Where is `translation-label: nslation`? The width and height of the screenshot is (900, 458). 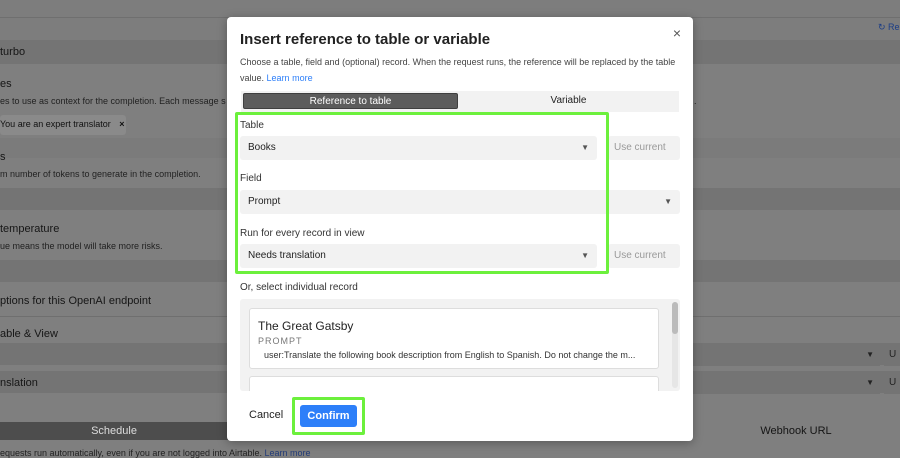 translation-label: nslation is located at coordinates (19, 383).